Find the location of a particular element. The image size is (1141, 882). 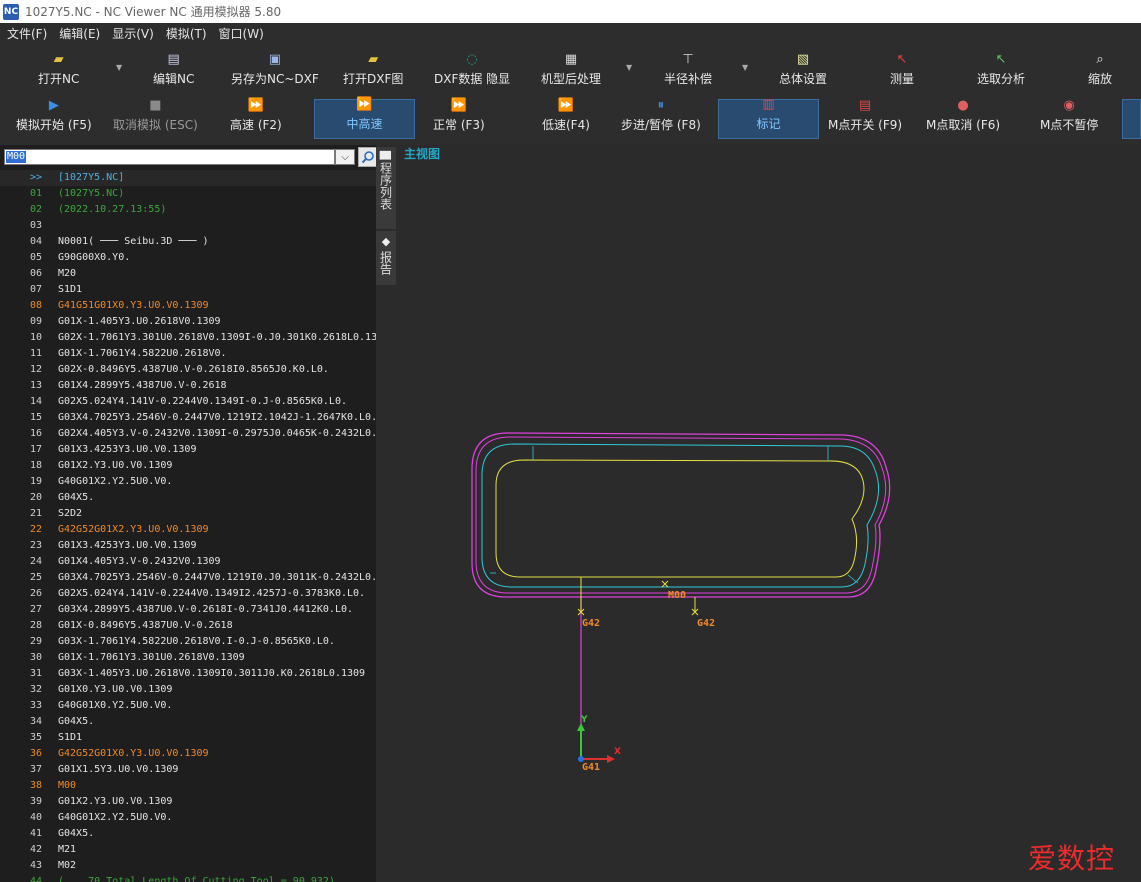

code-line: 39 G01X2.Y3.U0.V0.1309 is located at coordinates (188, 802).